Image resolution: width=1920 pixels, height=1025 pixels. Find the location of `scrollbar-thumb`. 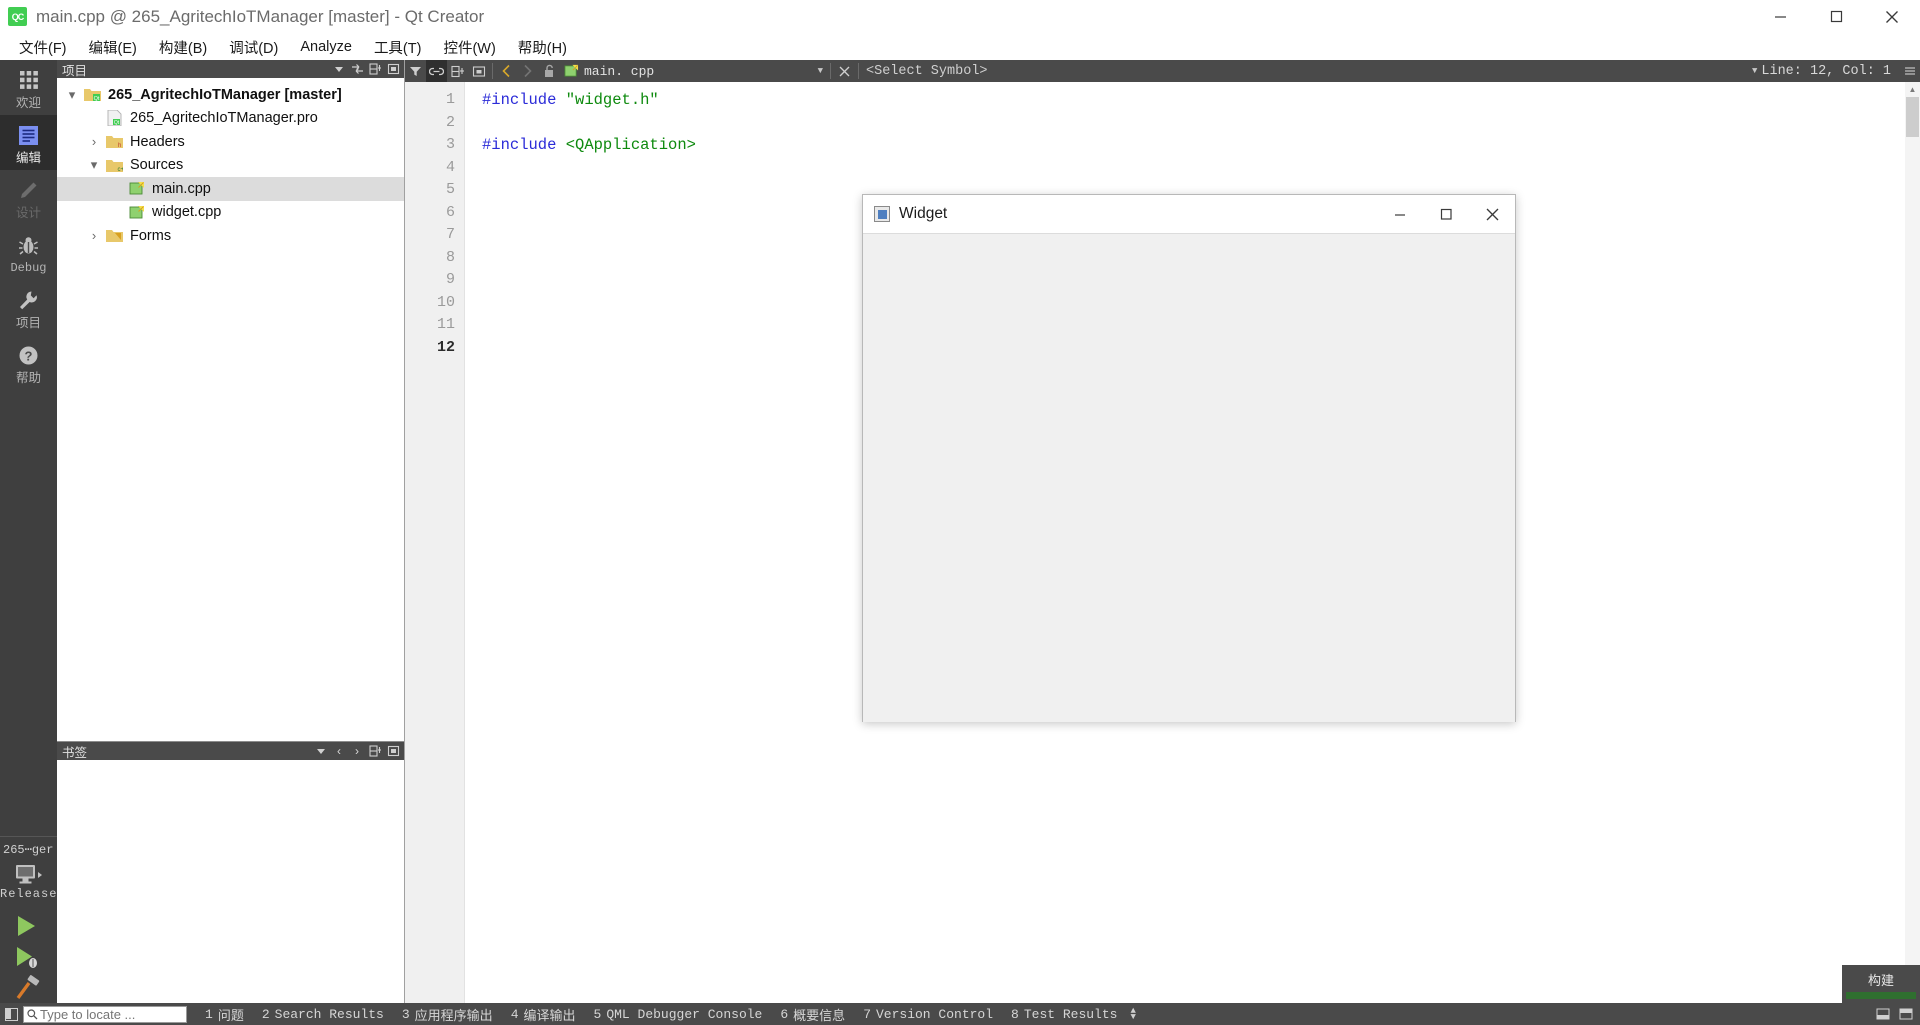

scrollbar-thumb is located at coordinates (1912, 117).